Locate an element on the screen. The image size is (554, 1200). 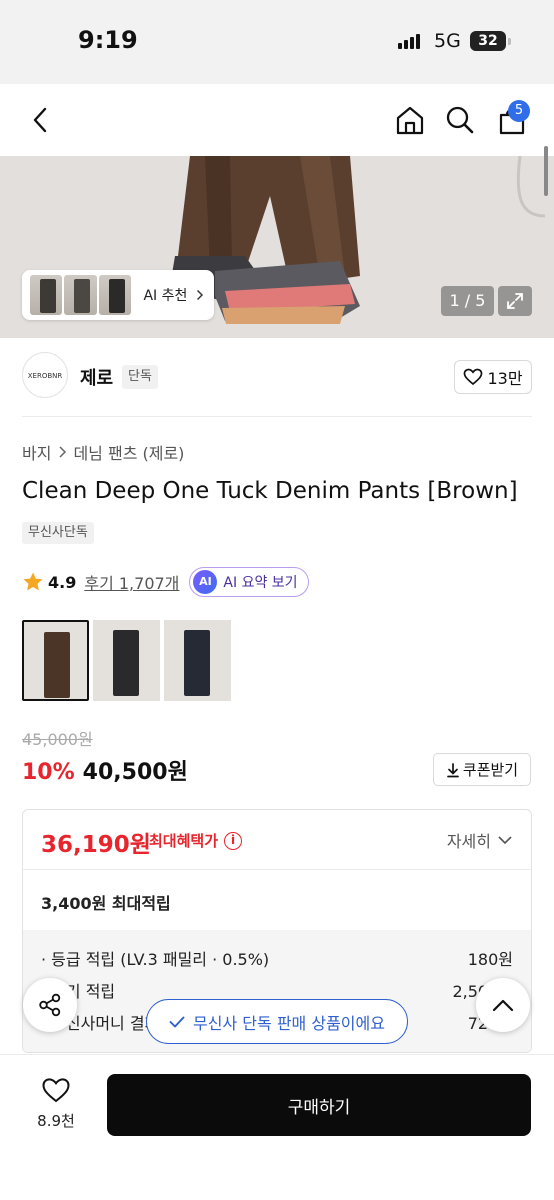
breadcrumb-subcategory: 데님 팬츠 (제로) is located at coordinates (128, 452).